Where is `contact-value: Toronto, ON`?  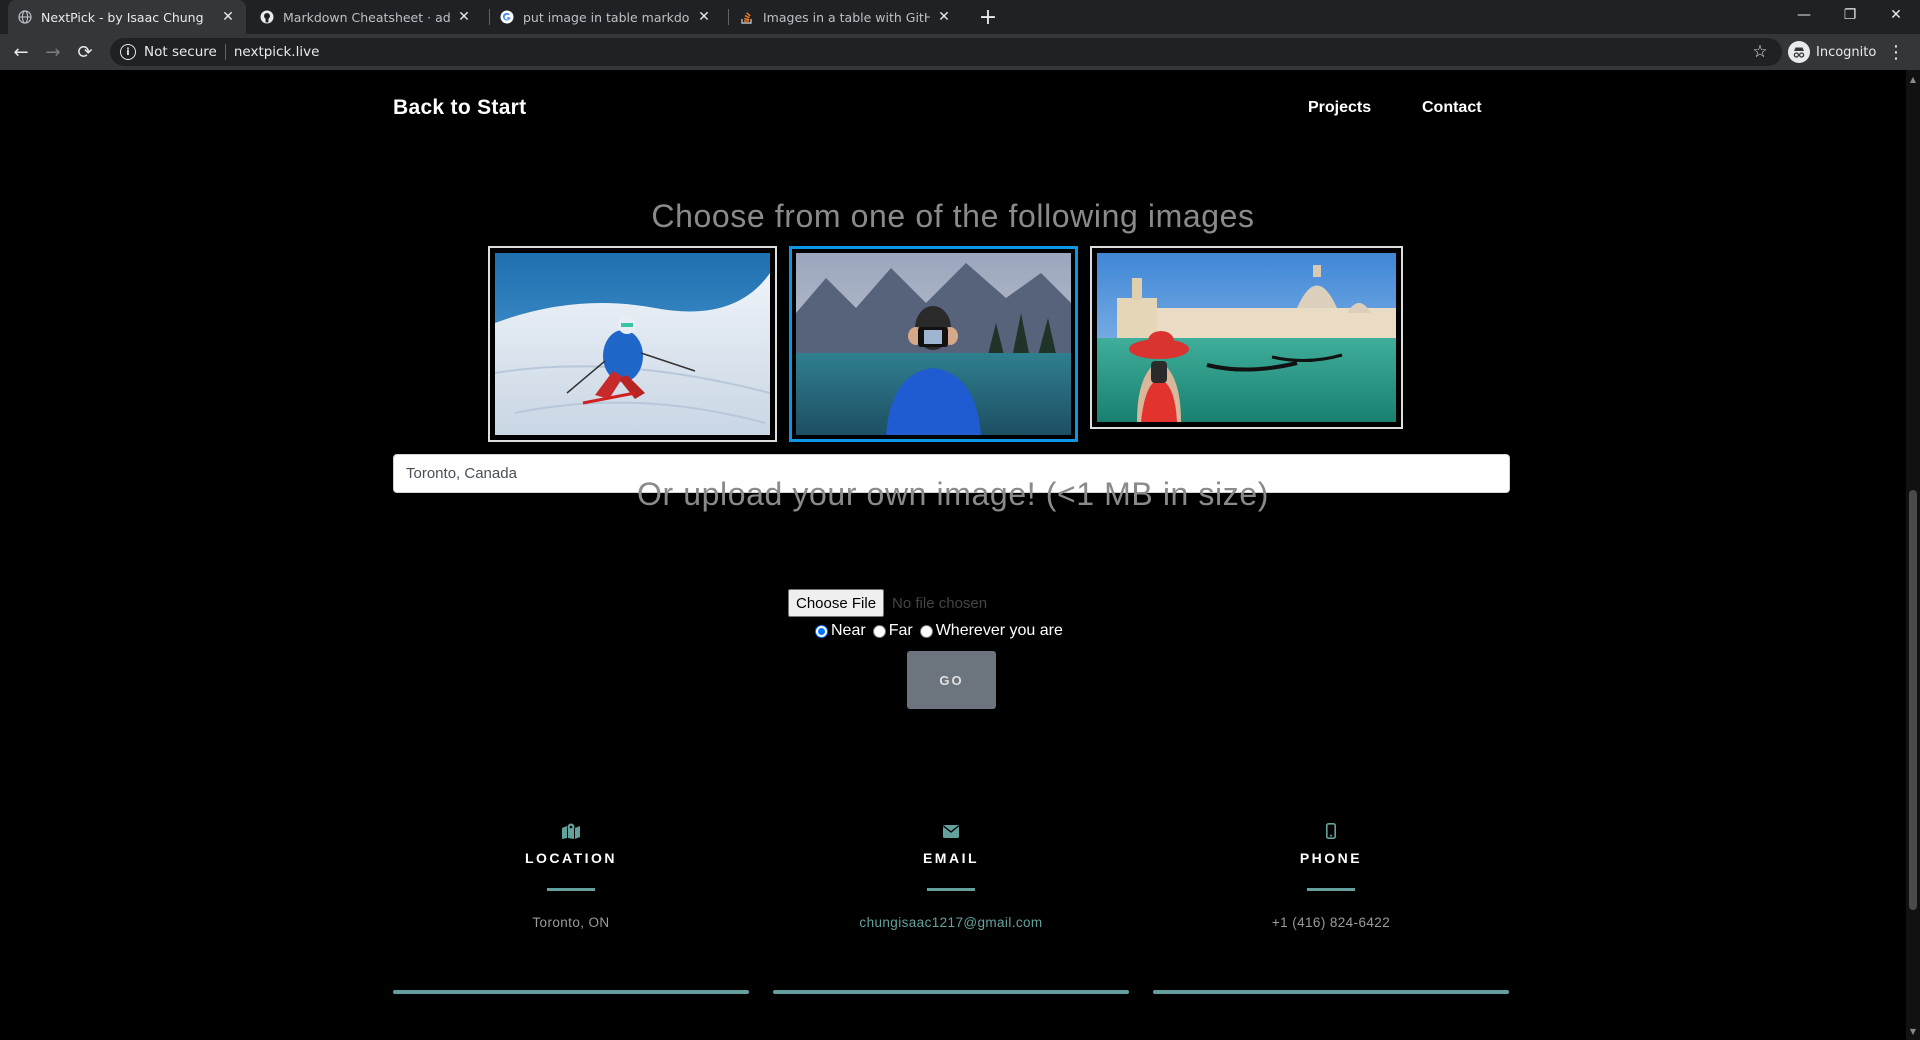 contact-value: Toronto, ON is located at coordinates (571, 922).